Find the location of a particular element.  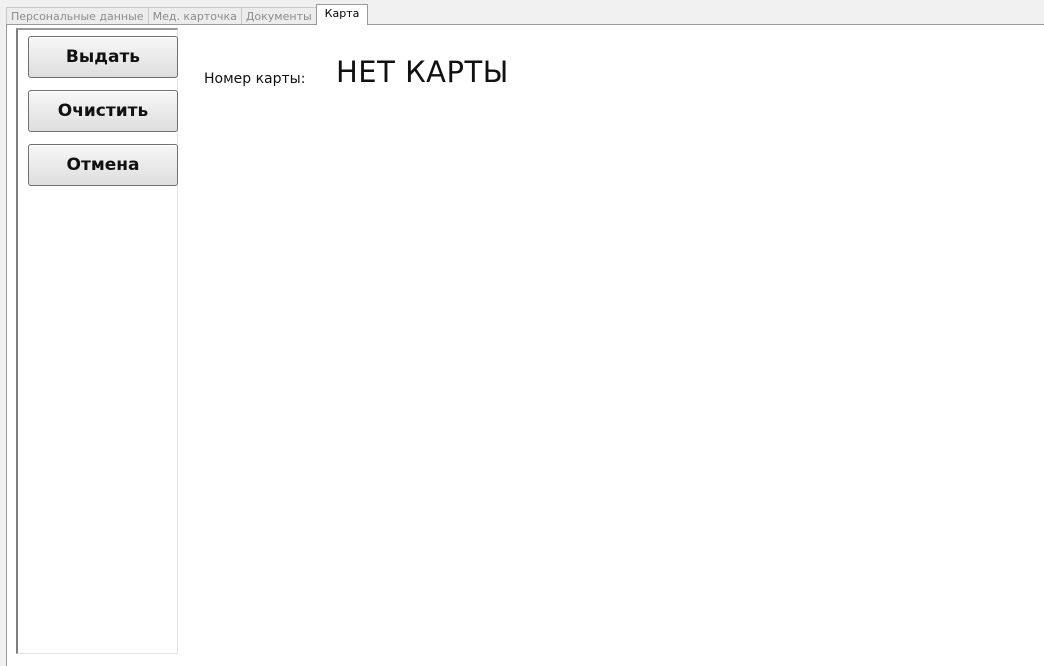

card-number-label: Номер карты: is located at coordinates (255, 79).